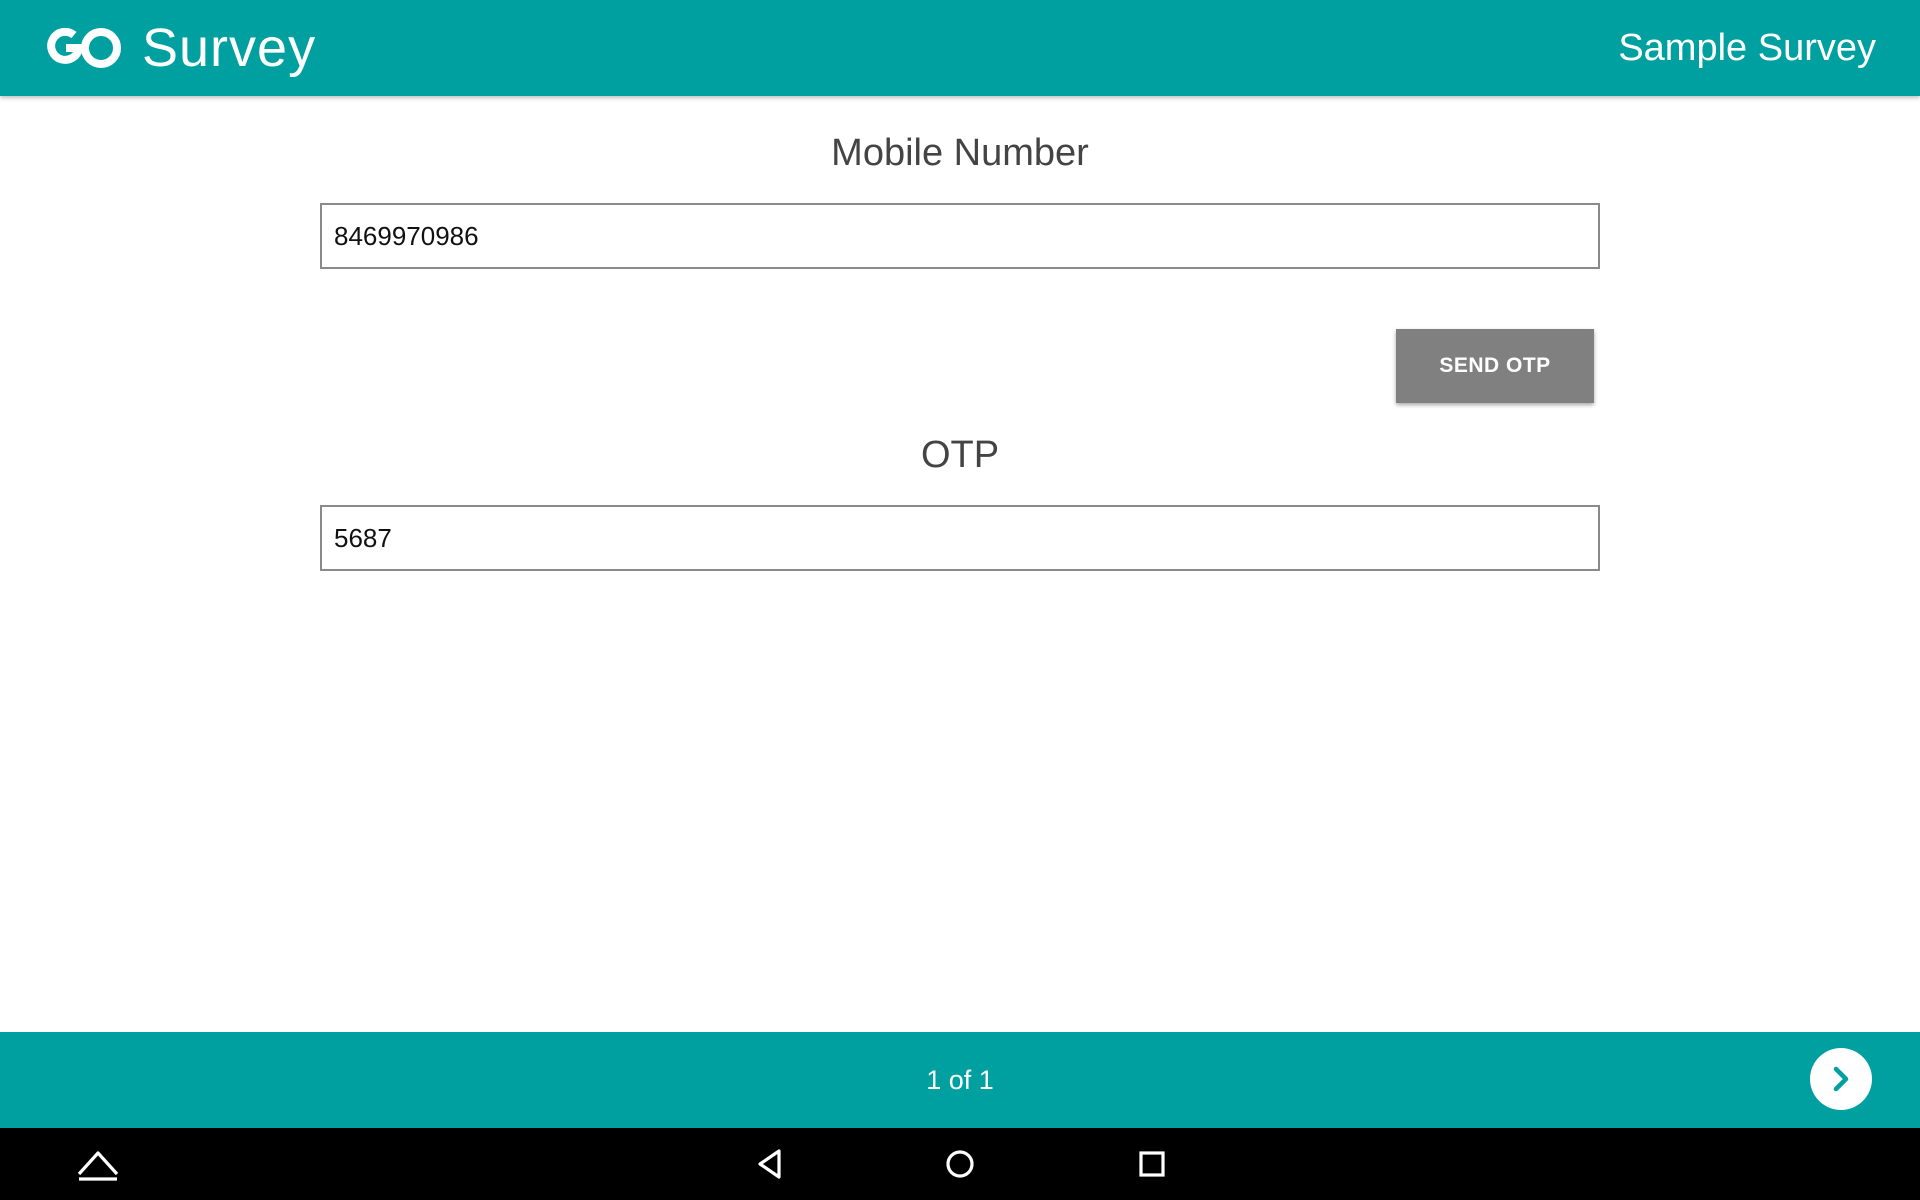 The width and height of the screenshot is (1920, 1200). I want to click on keyboard-hide-icon, so click(98, 1164).